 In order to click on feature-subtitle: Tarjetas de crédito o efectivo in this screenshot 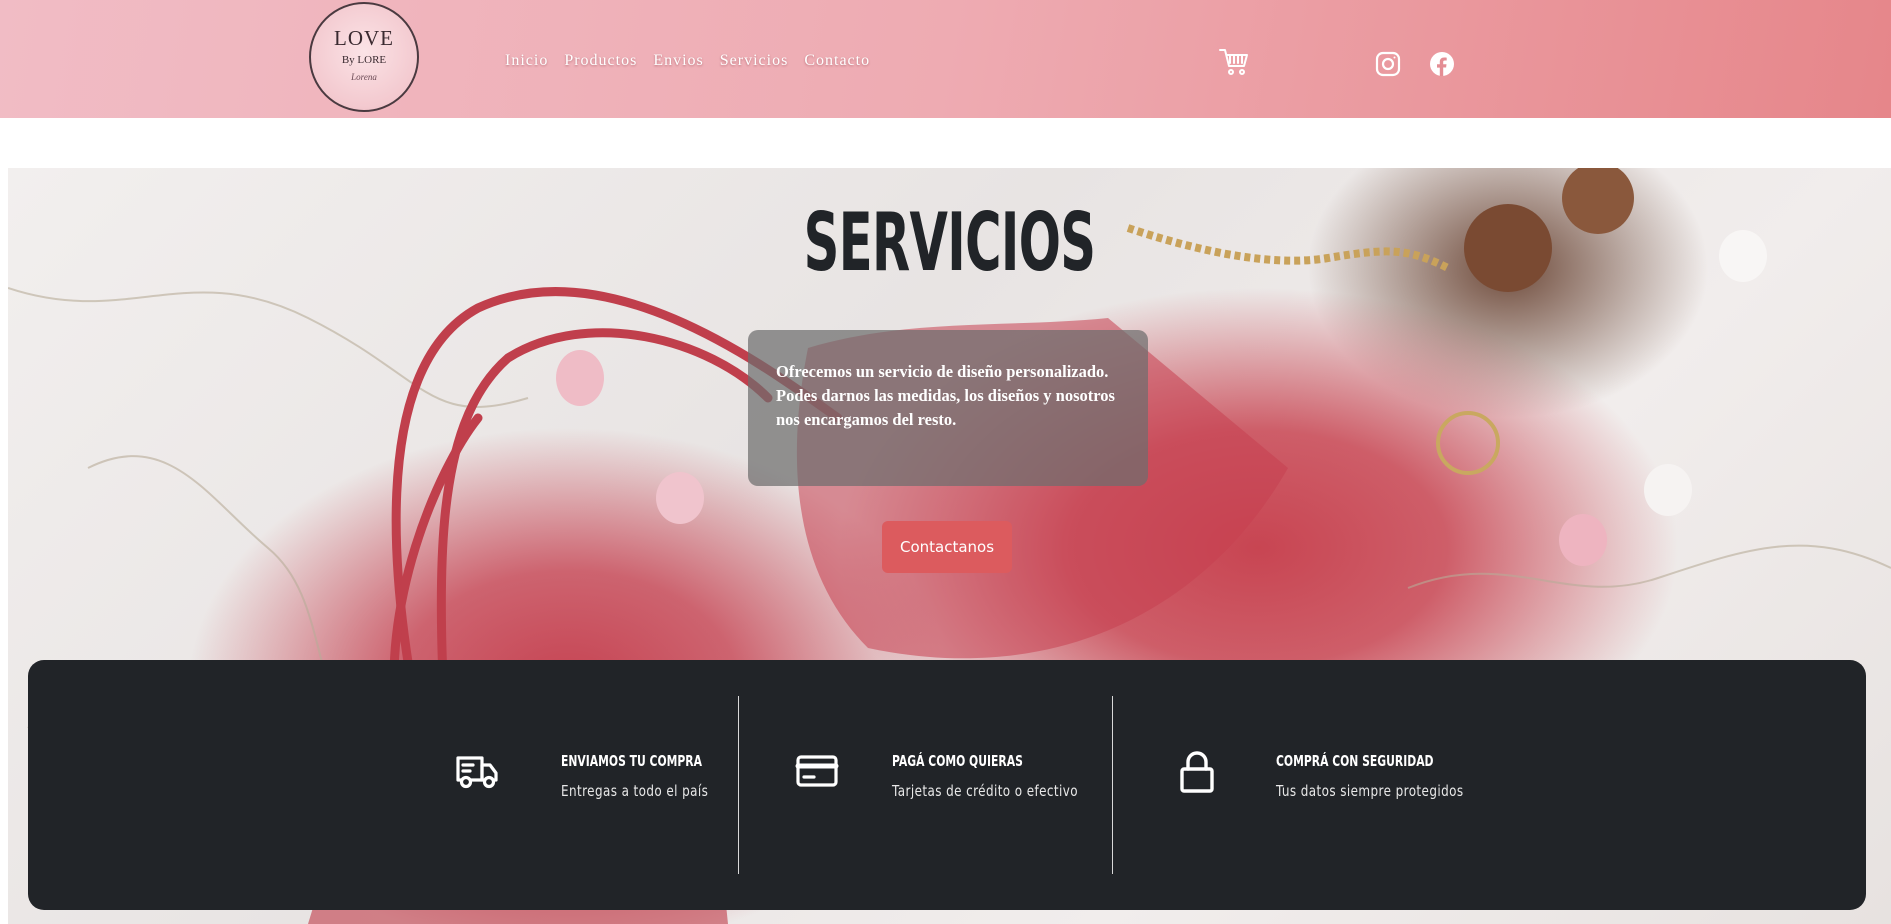, I will do `click(985, 791)`.